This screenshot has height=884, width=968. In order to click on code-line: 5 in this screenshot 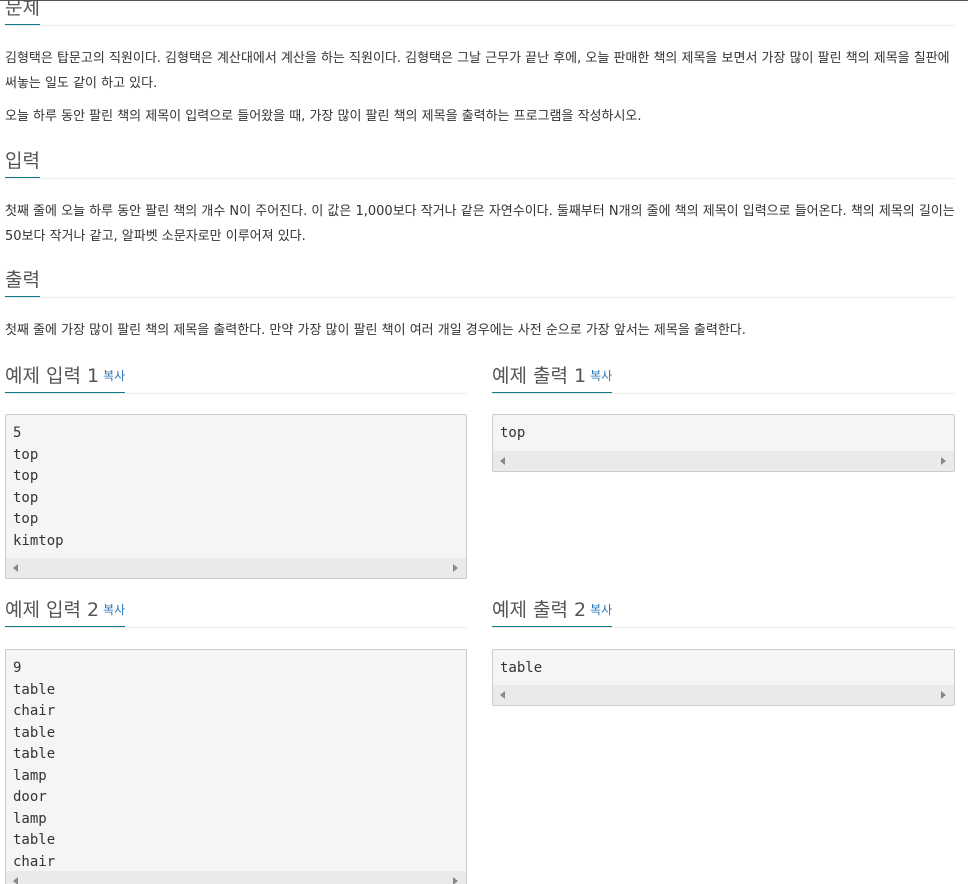, I will do `click(17, 433)`.